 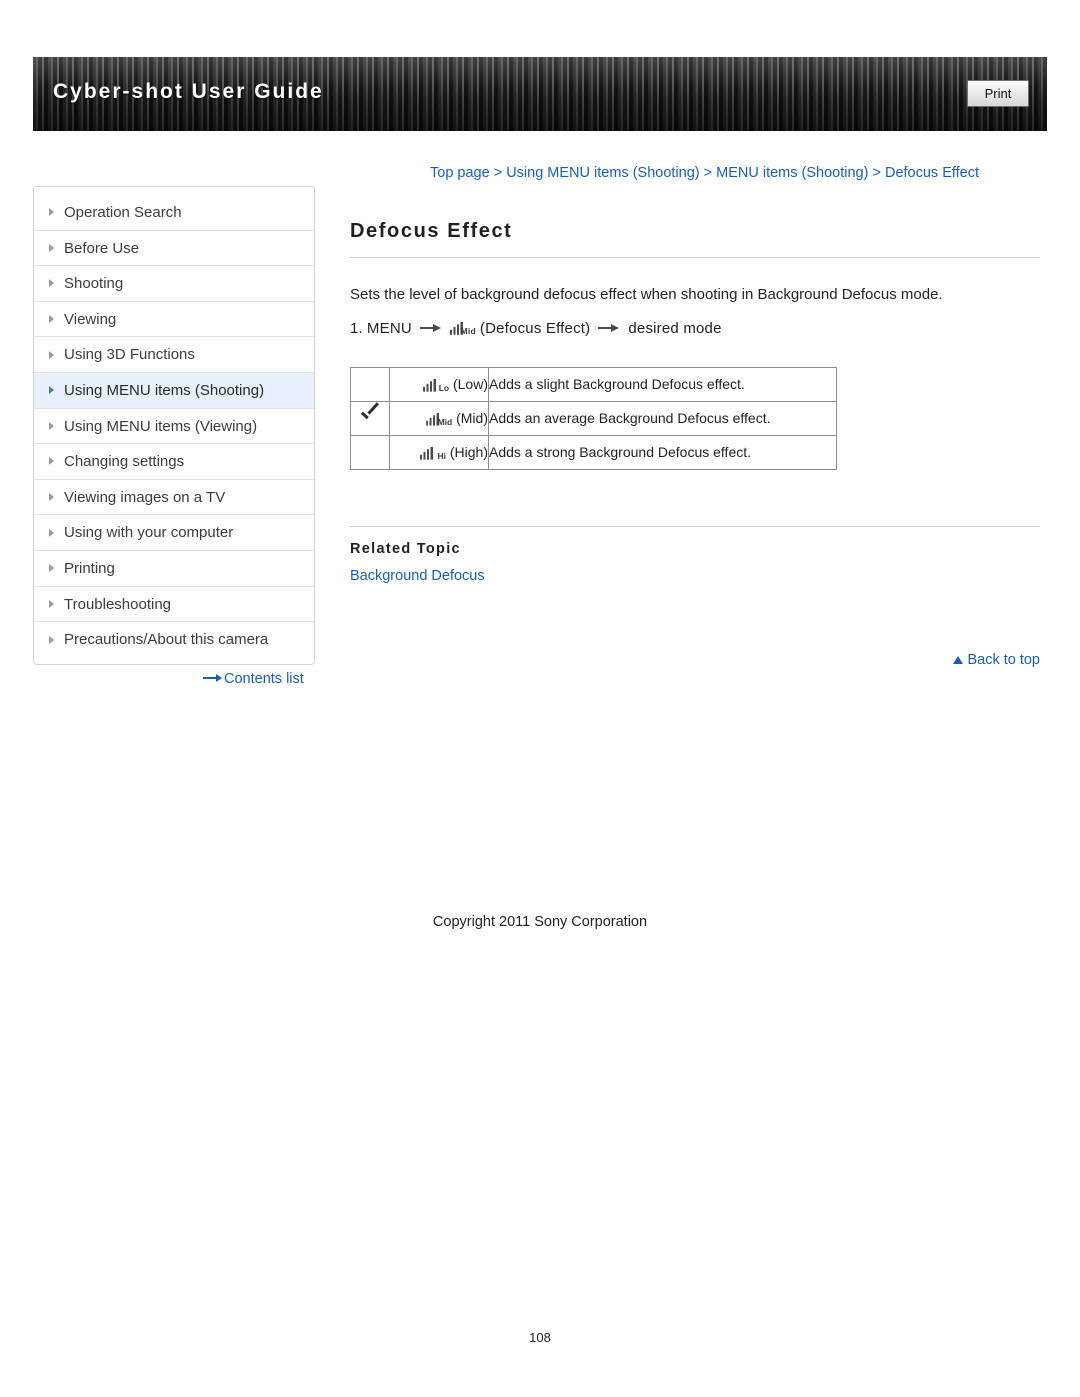 I want to click on sidebar-item-printing: Printing, so click(x=174, y=569).